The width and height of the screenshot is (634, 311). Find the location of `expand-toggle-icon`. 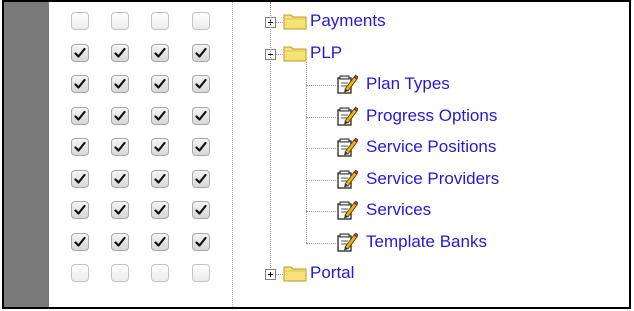

expand-toggle-icon is located at coordinates (270, 274).